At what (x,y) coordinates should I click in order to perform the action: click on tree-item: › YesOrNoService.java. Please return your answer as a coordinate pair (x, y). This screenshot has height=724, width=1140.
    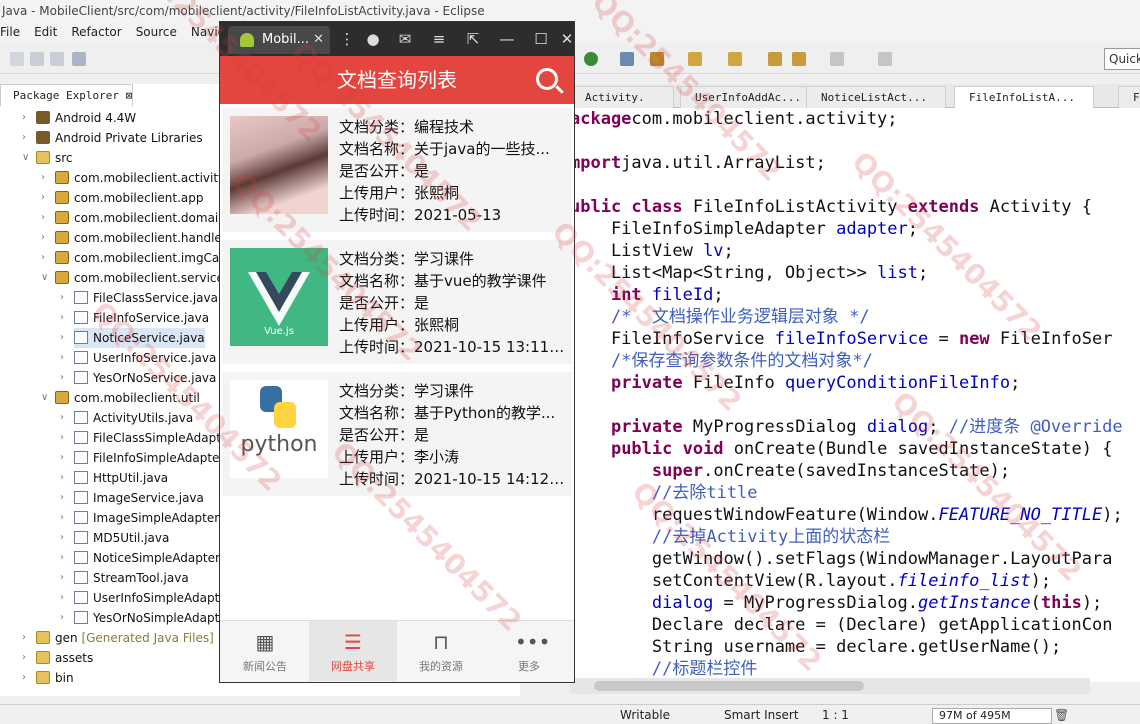
    Looking at the image, I should click on (138, 378).